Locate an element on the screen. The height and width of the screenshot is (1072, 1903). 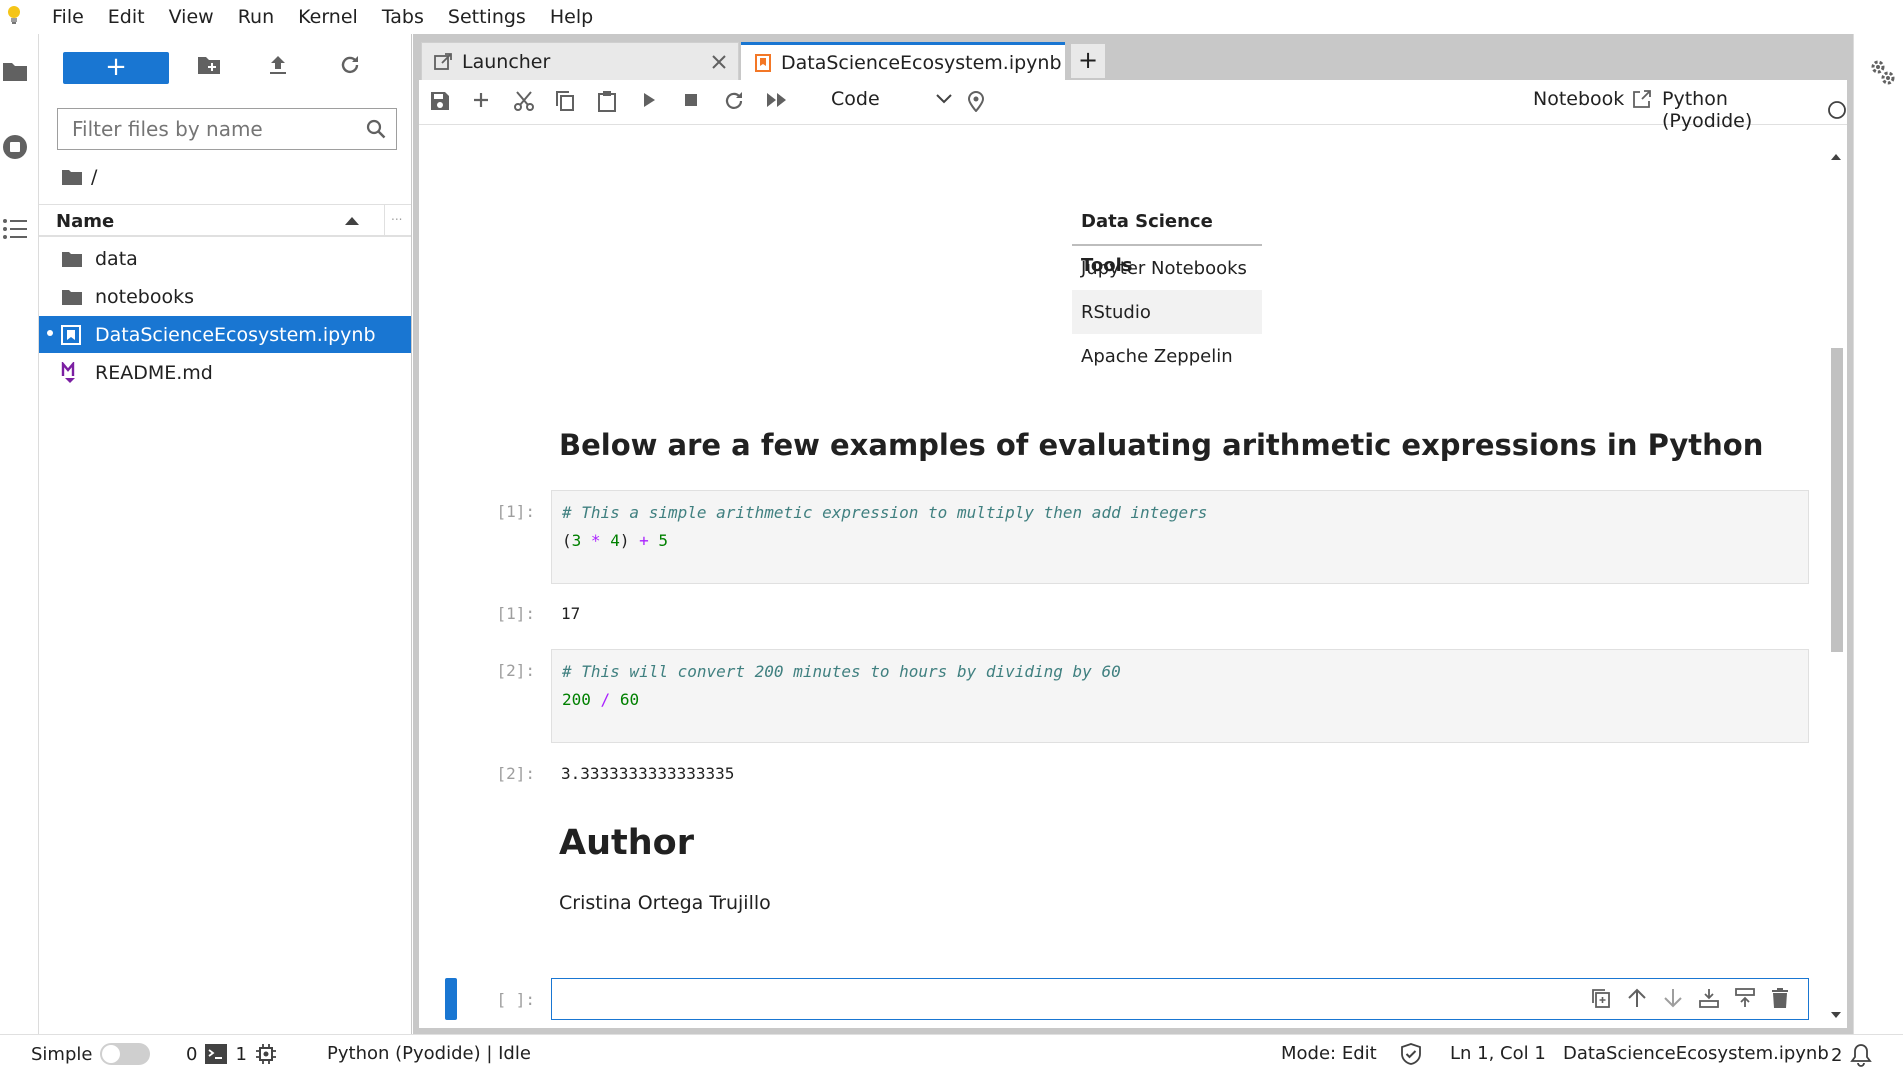
trusted-shield-icon is located at coordinates (1411, 1054).